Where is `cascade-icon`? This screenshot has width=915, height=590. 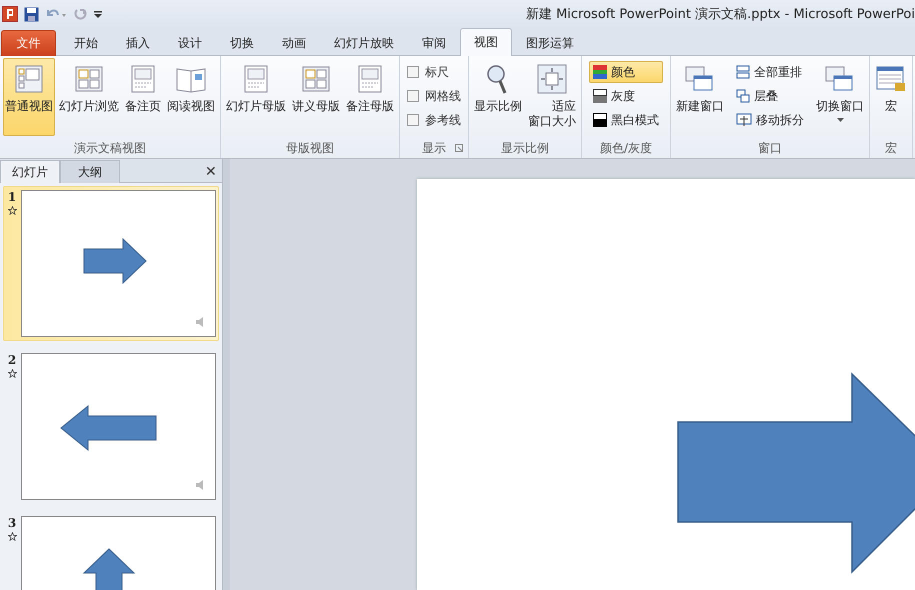 cascade-icon is located at coordinates (743, 96).